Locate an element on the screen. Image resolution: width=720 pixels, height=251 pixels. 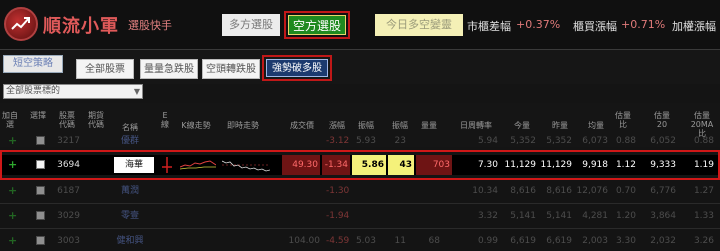
row-est20-ratio: 1.33 is located at coordinates (703, 216).